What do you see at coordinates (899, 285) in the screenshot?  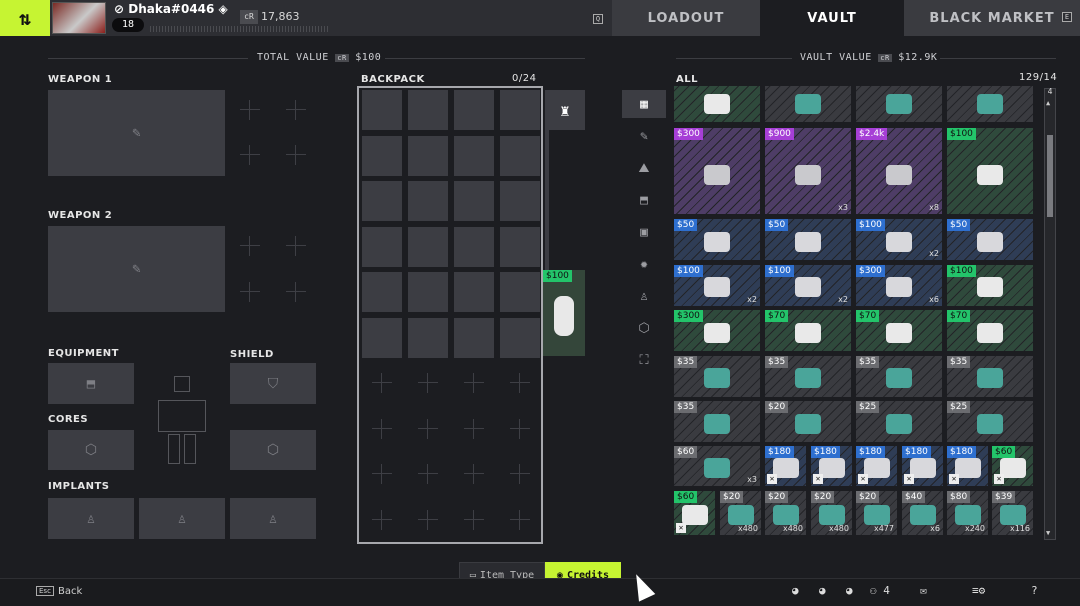 I see `vault-item: $300 x6` at bounding box center [899, 285].